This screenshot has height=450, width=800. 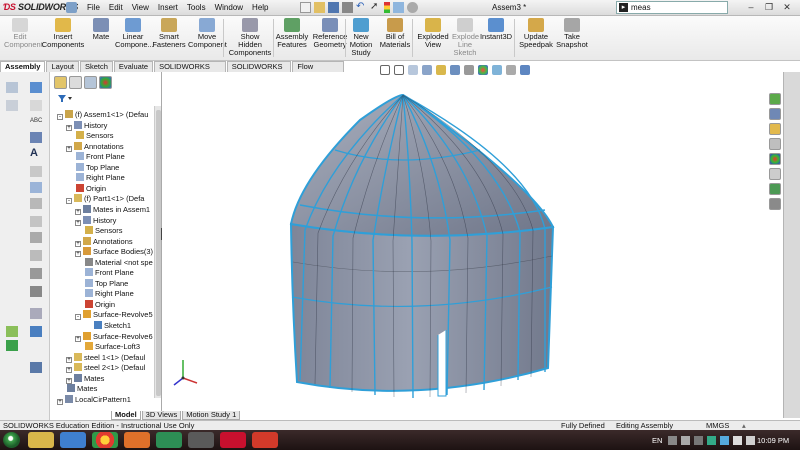 What do you see at coordinates (259, 71) in the screenshot?
I see `tab-solidworks-mbd: SOLIDWORKS MBD` at bounding box center [259, 71].